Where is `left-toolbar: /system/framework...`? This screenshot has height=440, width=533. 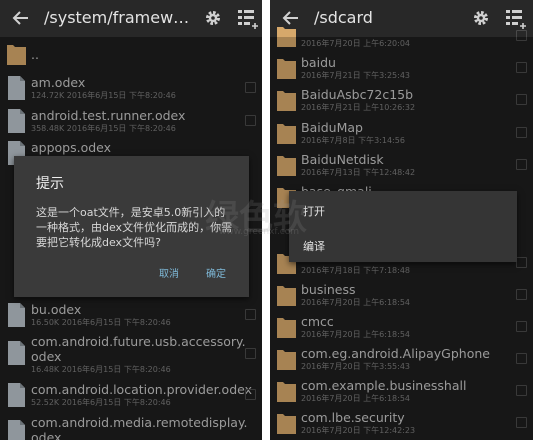
left-toolbar: /system/framework... is located at coordinates (131, 18).